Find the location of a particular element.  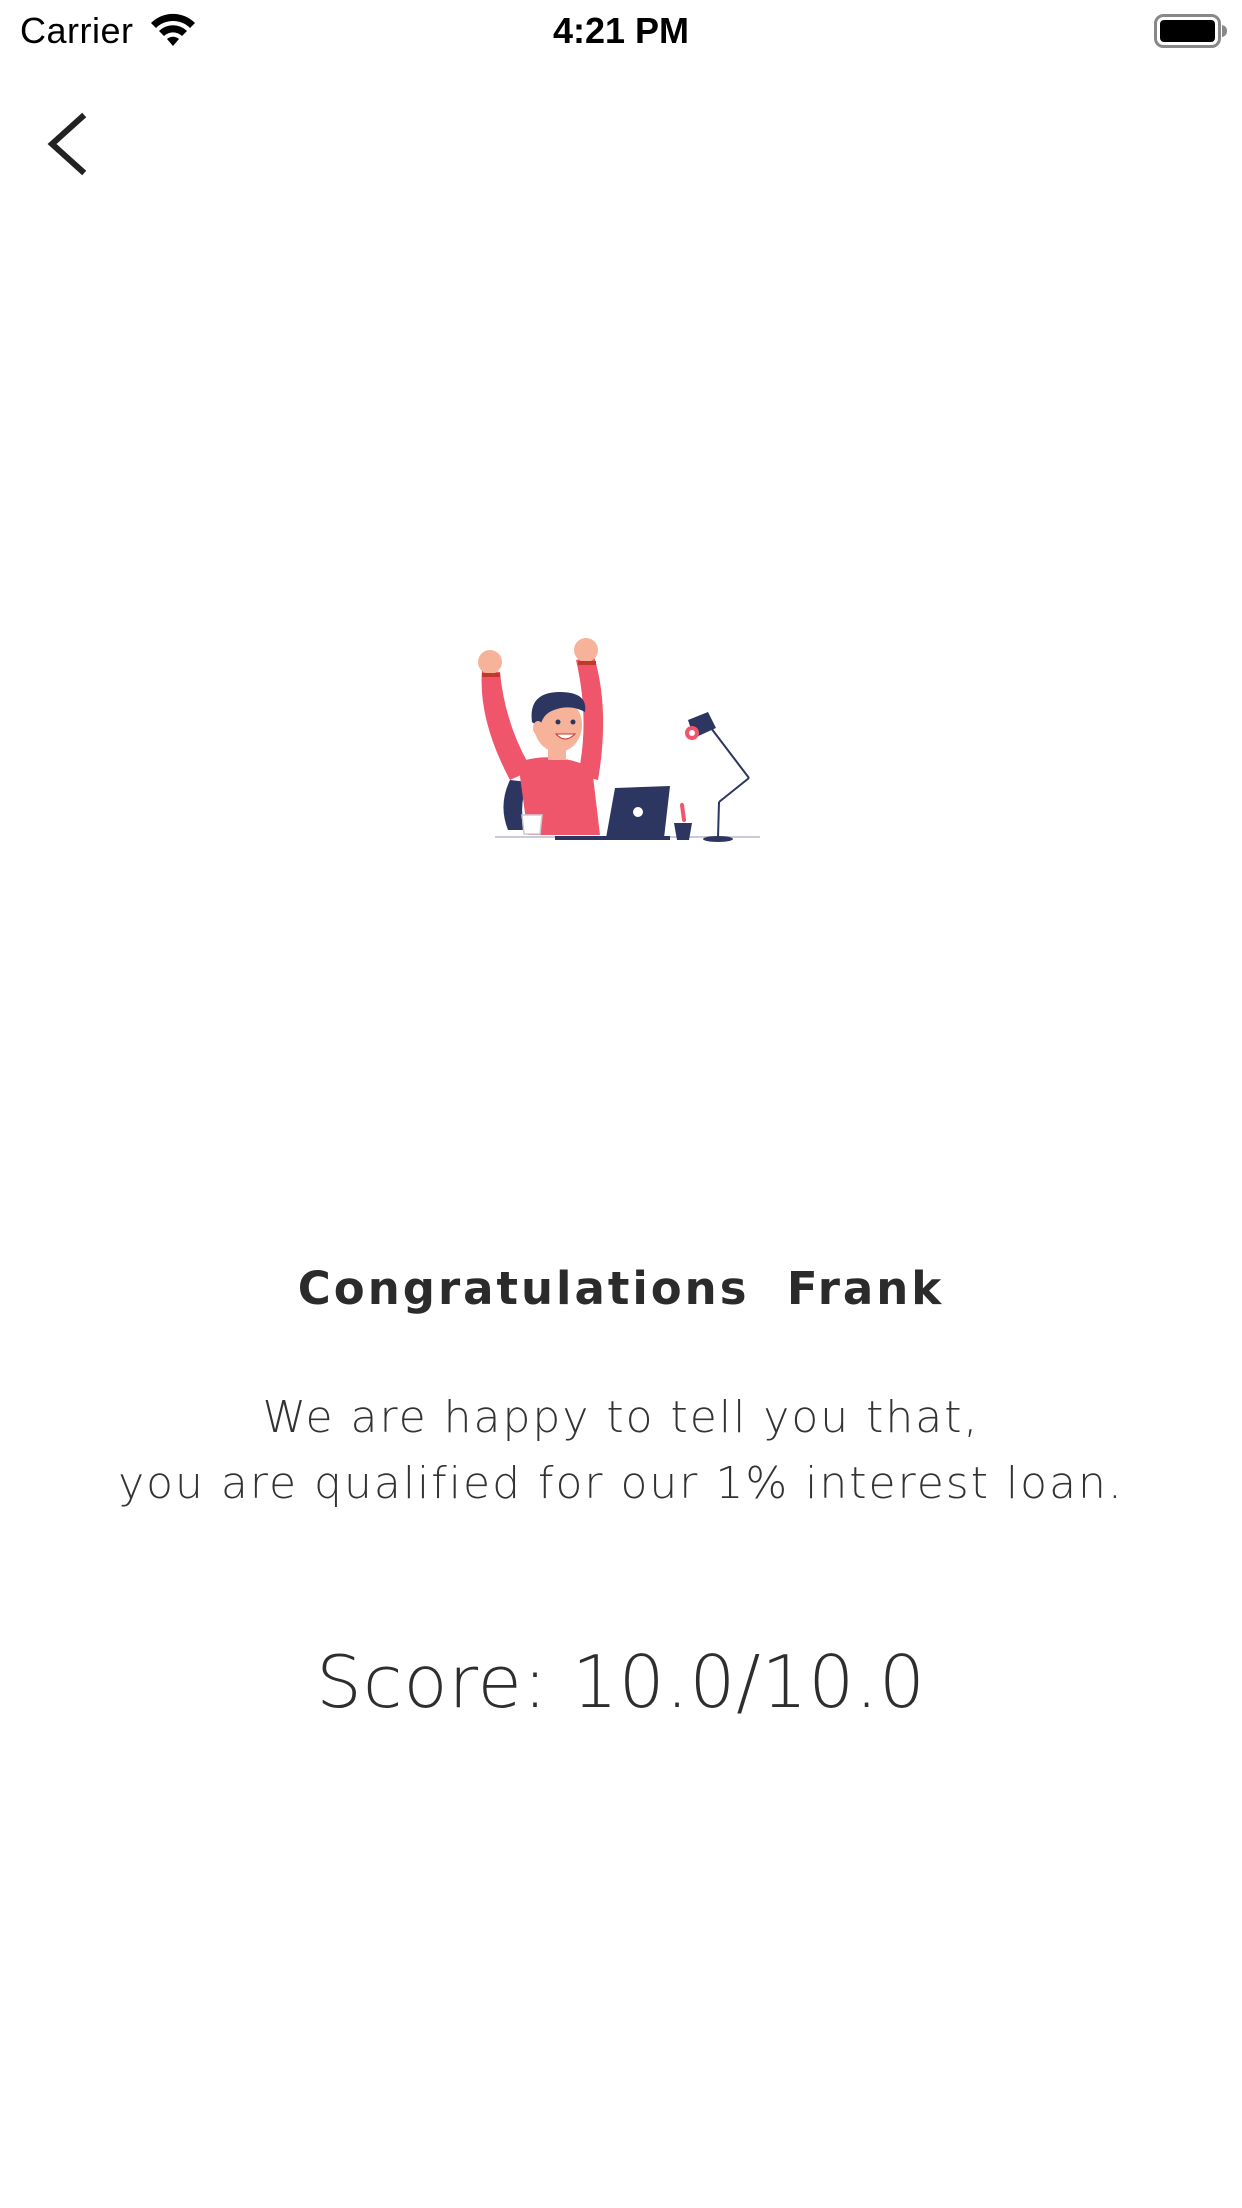

status-bar: Carrier 4:21 PM is located at coordinates (621, 30).